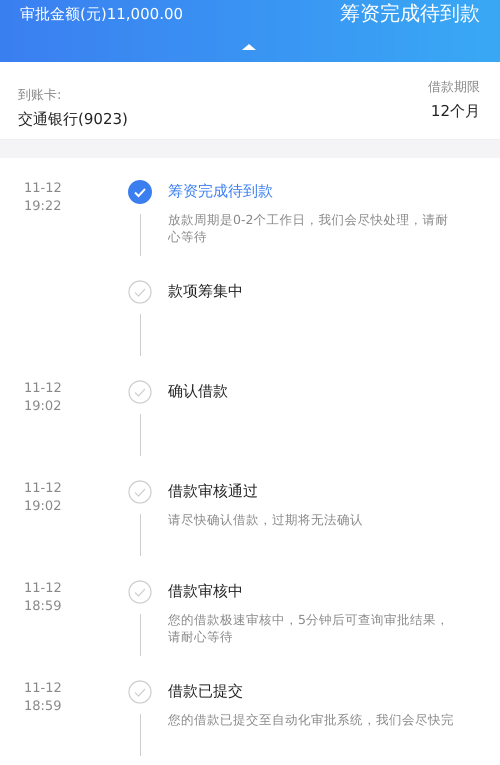  I want to click on step-description: 请尽快确认借款，过期将无法确认, so click(266, 519).